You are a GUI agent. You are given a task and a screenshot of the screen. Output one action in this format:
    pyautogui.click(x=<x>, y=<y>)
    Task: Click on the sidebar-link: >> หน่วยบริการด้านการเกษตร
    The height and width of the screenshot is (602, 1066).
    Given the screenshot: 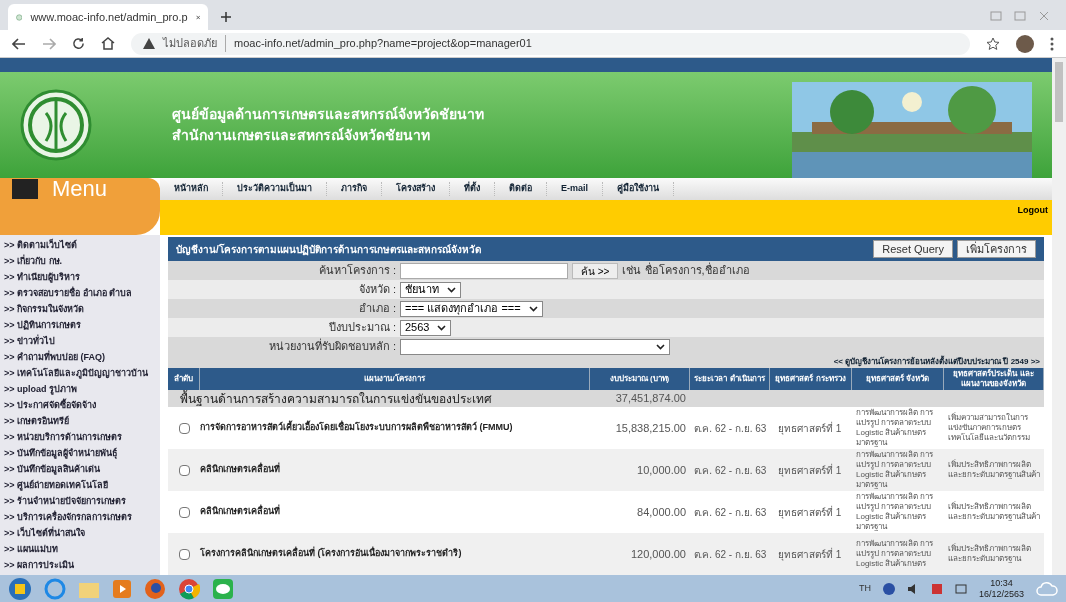 What is the action you would take?
    pyautogui.click(x=80, y=439)
    